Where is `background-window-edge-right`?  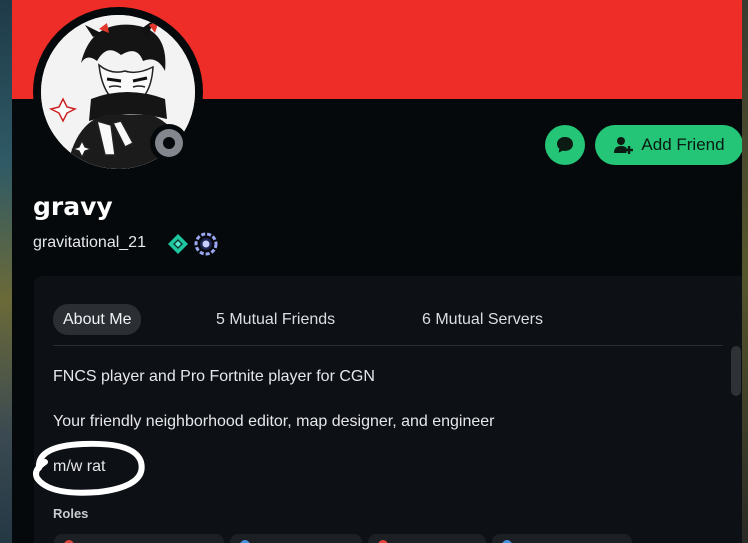
background-window-edge-right is located at coordinates (745, 271).